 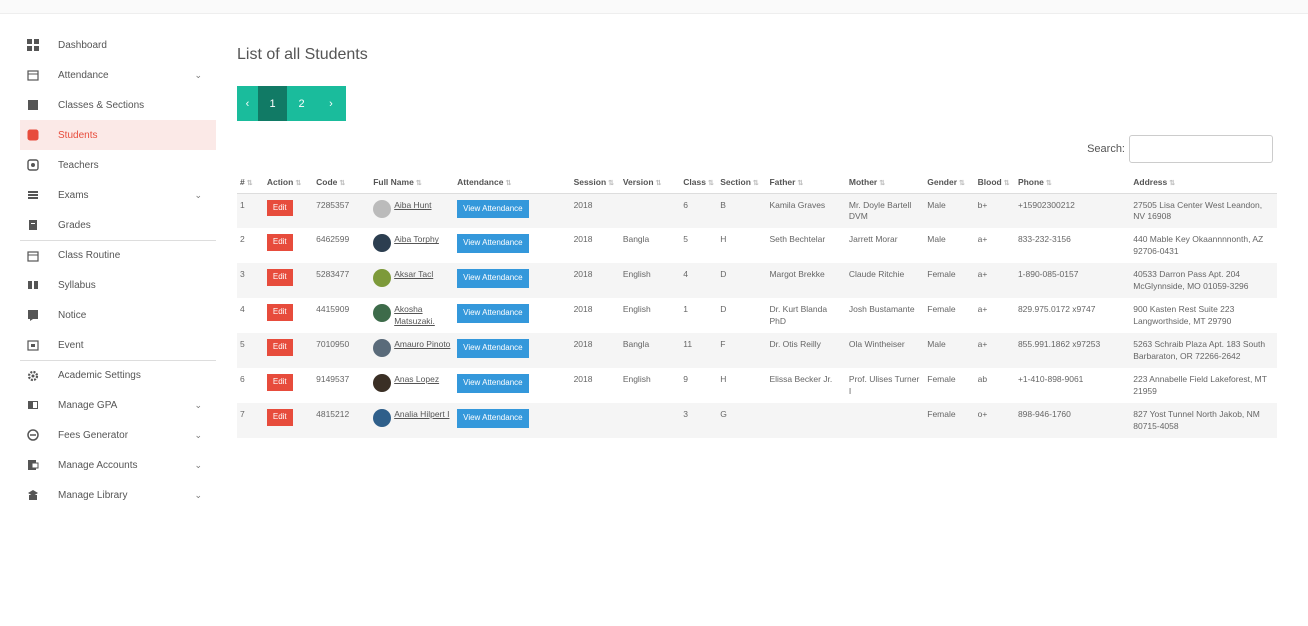 I want to click on sidebar-item-event: Event, so click(x=118, y=345).